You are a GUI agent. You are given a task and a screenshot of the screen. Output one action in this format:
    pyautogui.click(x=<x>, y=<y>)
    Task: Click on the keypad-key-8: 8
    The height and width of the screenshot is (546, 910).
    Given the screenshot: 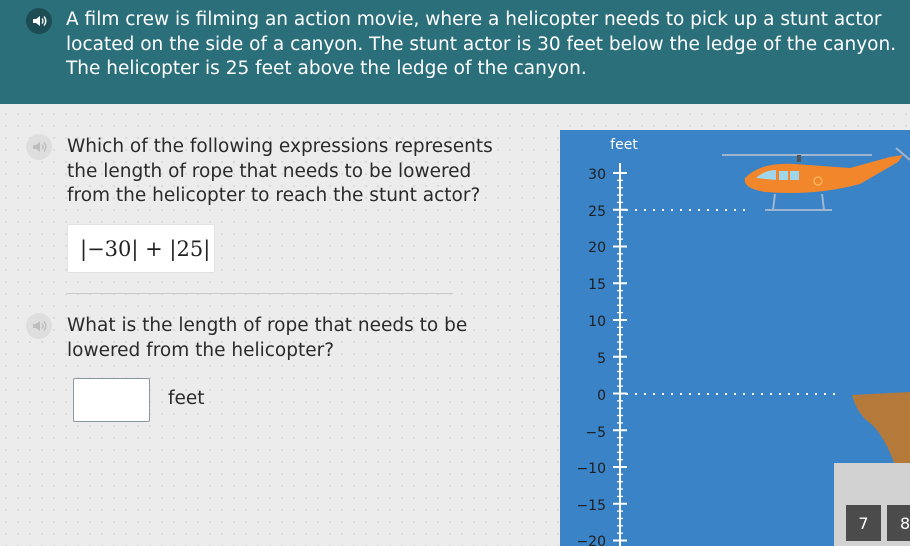 What is the action you would take?
    pyautogui.click(x=898, y=523)
    